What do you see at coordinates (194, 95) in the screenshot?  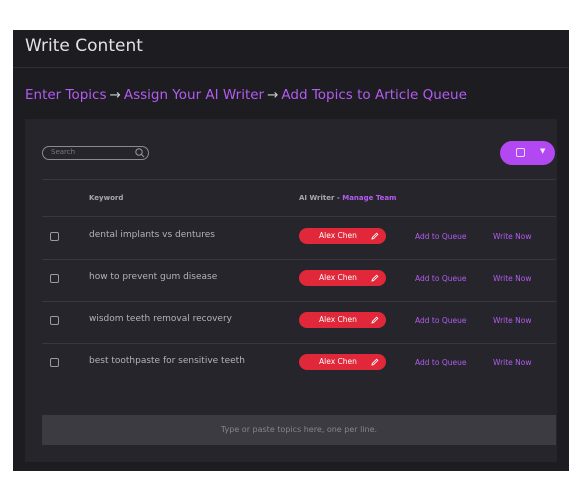 I see `step-assign-writer: Assign Your AI Writer` at bounding box center [194, 95].